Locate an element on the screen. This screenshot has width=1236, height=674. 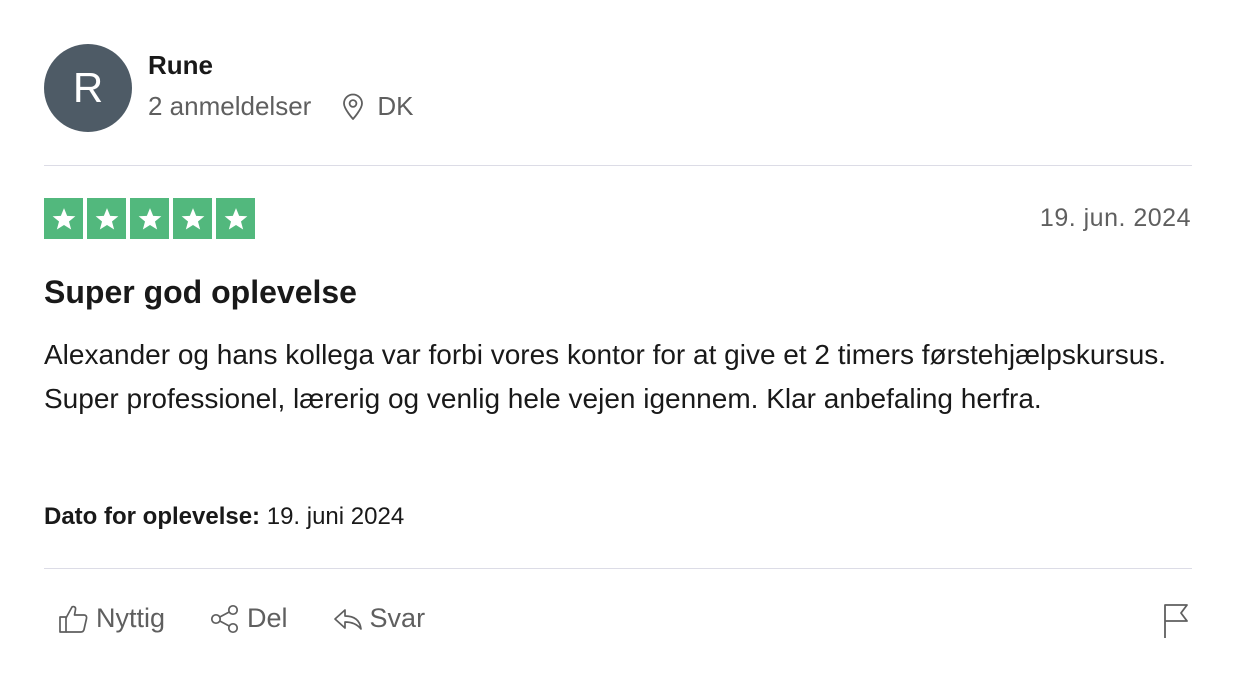
share-button: Del is located at coordinates (248, 618).